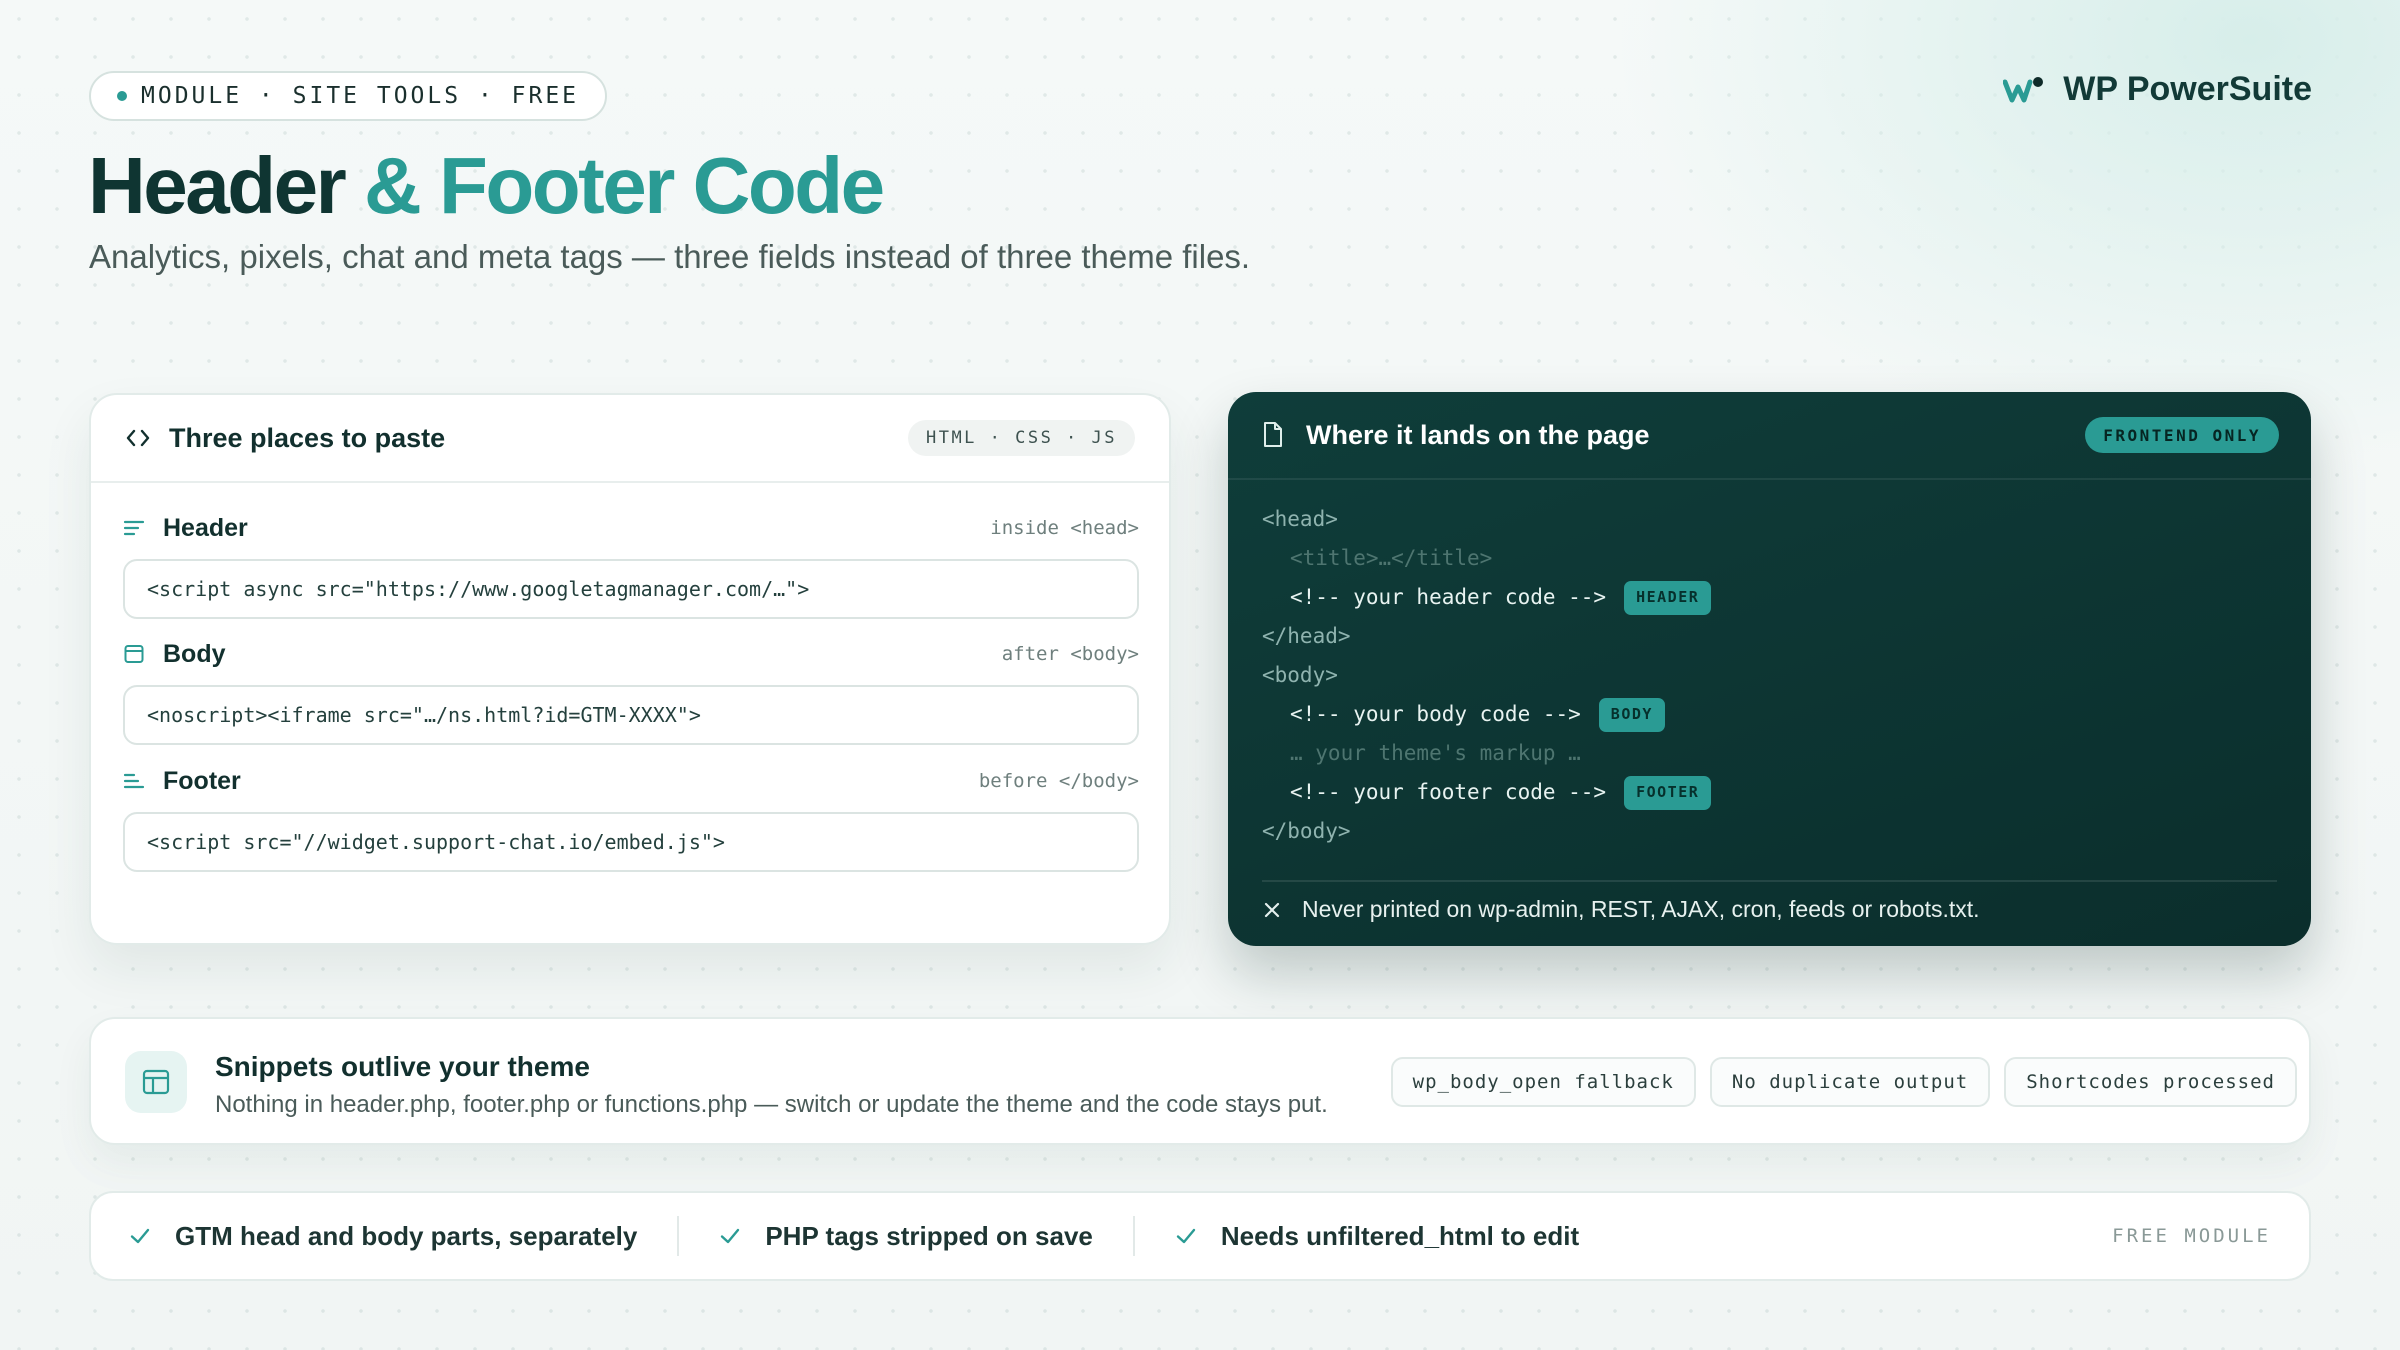  I want to click on module-pill: MODULE · SITE TOOLS · FREE, so click(348, 96).